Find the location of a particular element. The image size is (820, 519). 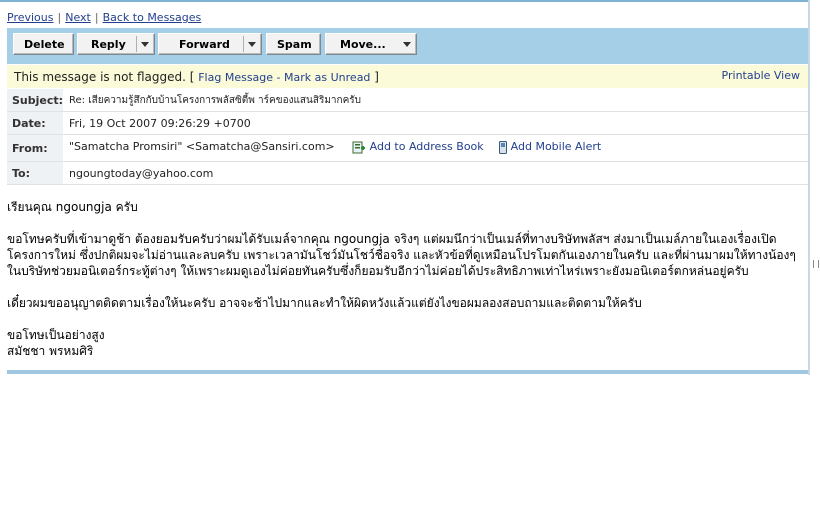

to-label: To: is located at coordinates (21, 173).